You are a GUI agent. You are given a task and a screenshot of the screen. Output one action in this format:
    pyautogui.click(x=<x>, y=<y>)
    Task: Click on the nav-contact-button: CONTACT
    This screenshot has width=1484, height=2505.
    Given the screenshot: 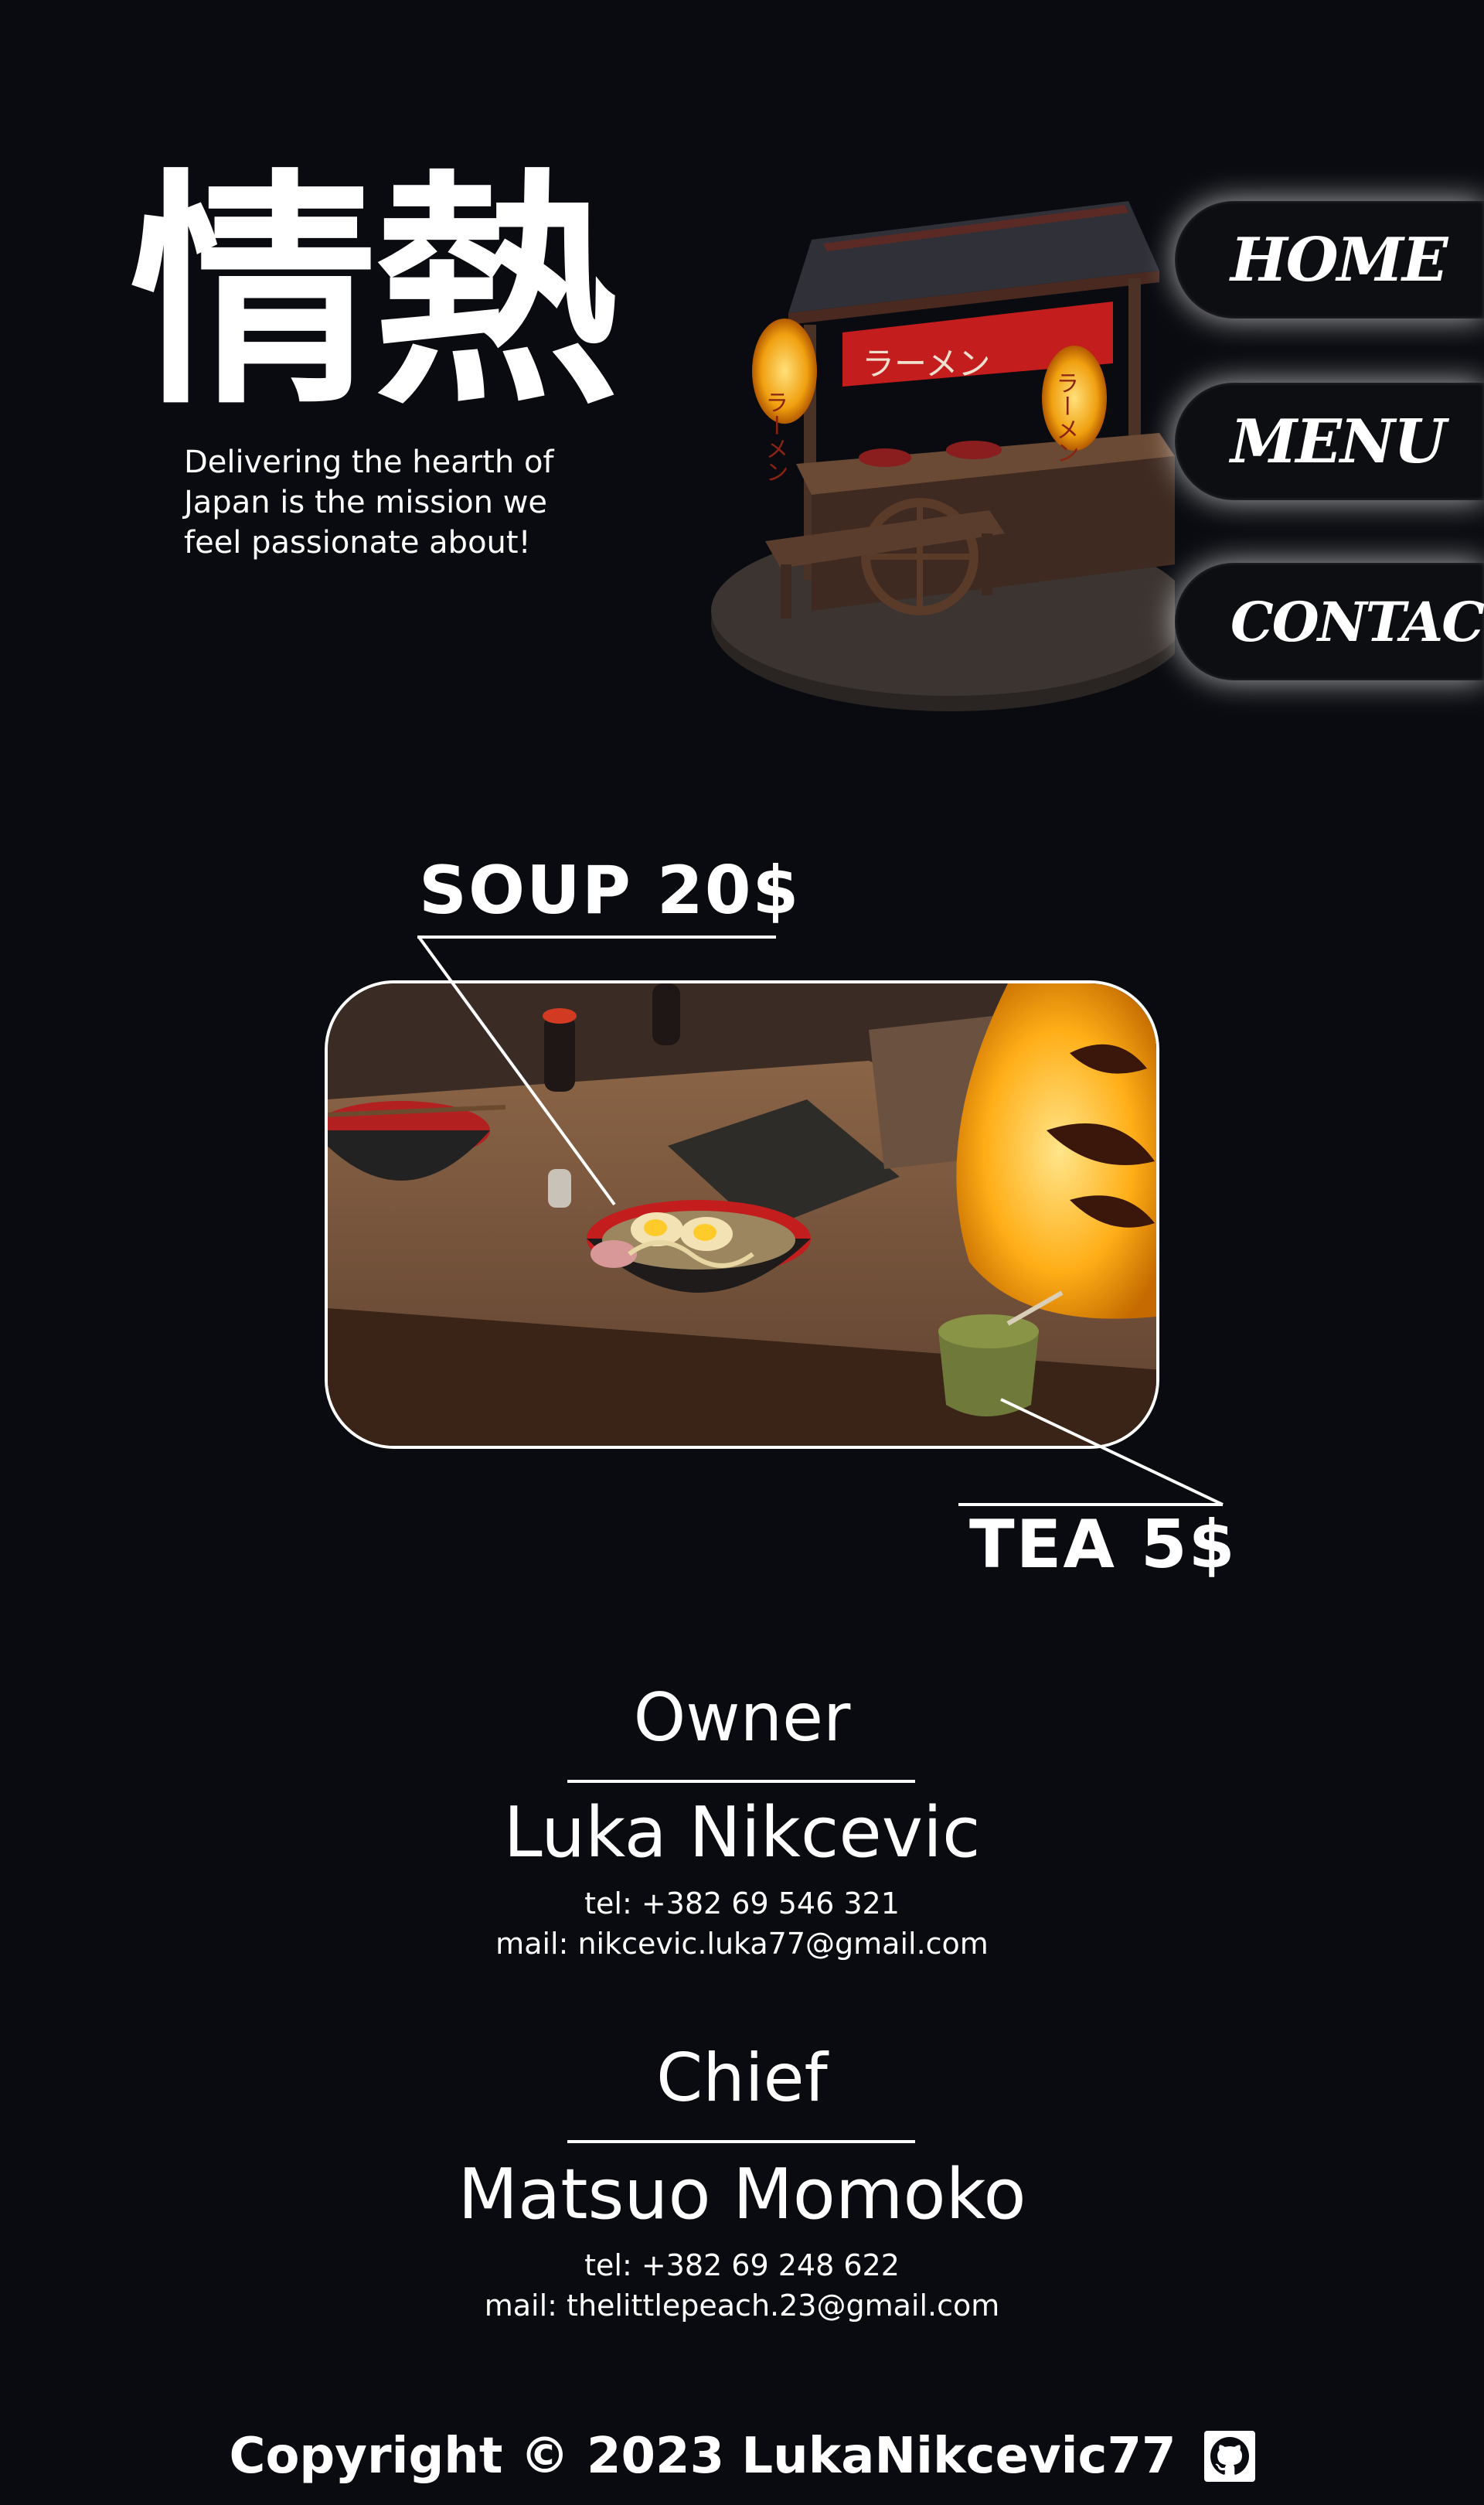 What is the action you would take?
    pyautogui.click(x=1329, y=621)
    